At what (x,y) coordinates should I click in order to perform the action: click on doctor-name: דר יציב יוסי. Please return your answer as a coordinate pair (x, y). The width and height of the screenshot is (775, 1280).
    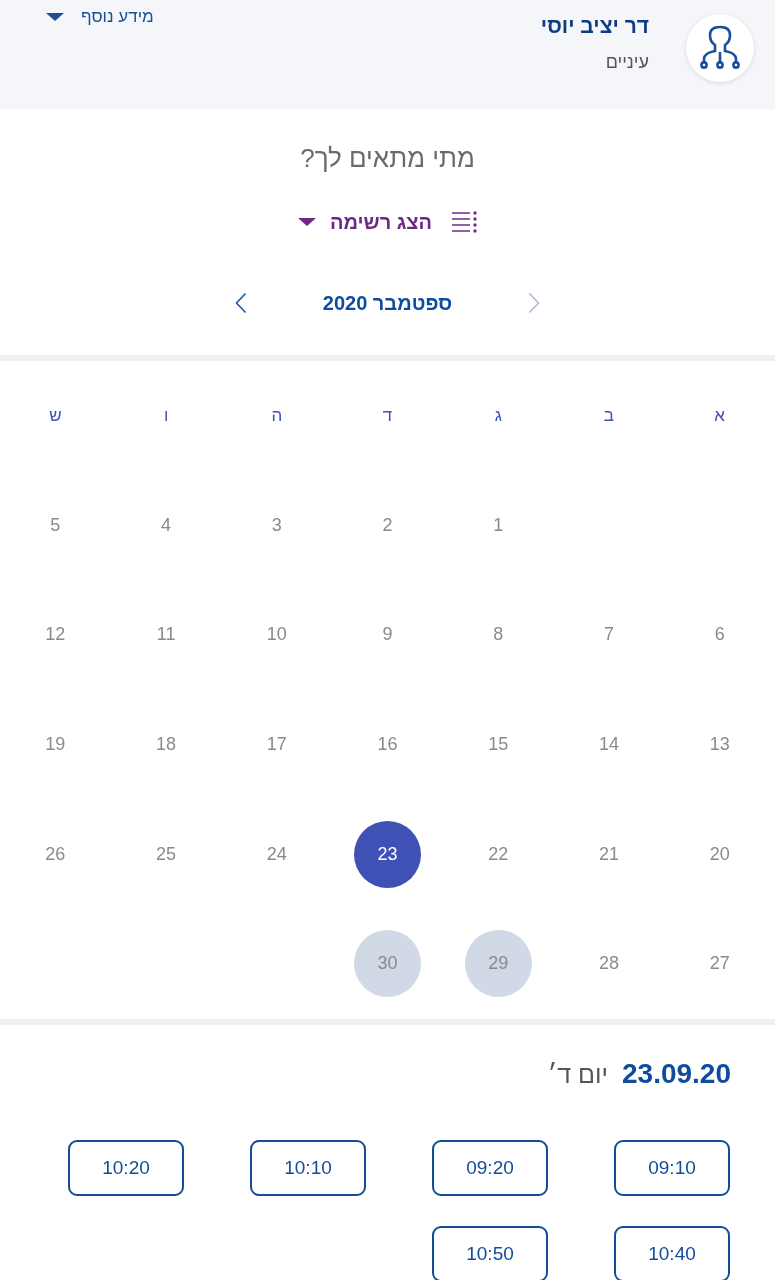
    Looking at the image, I should click on (594, 26).